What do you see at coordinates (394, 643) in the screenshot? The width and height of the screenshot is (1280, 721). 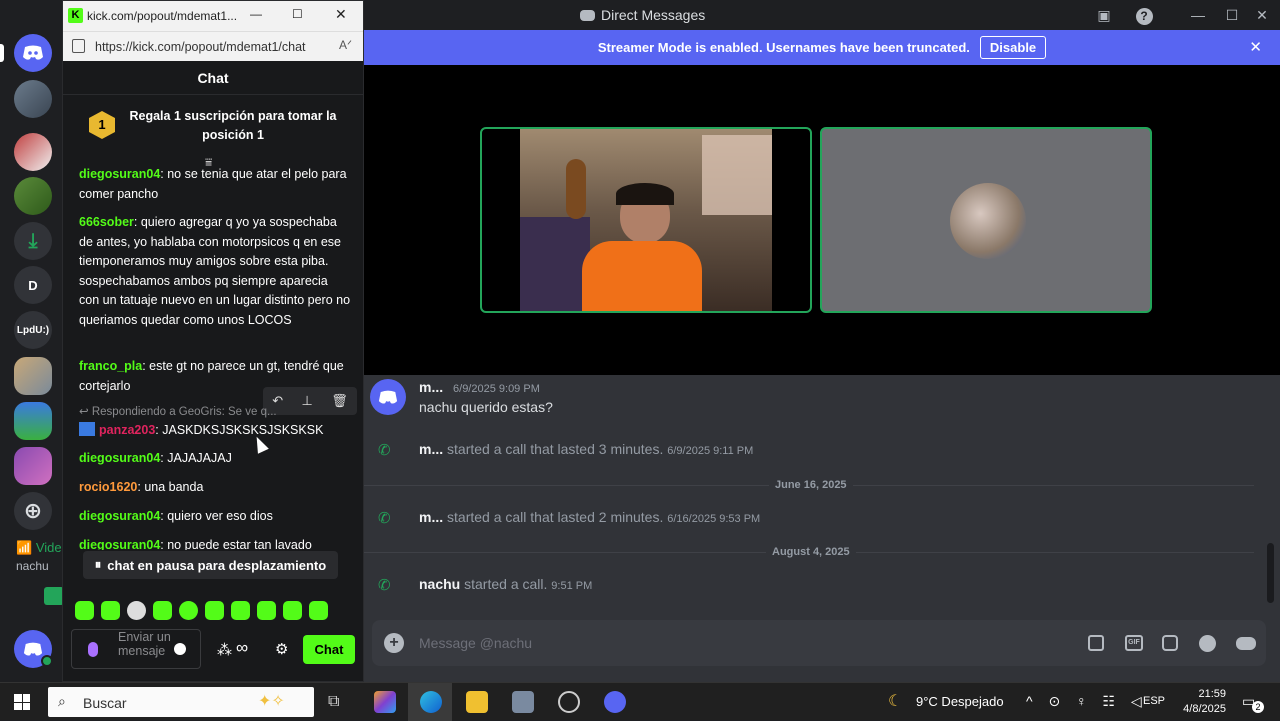 I see `add-attachment-icon: +` at bounding box center [394, 643].